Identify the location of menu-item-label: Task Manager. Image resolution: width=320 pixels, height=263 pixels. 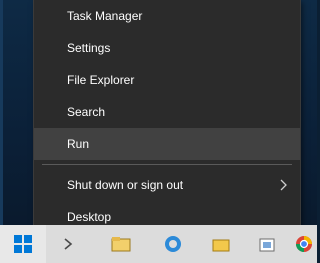
(105, 16).